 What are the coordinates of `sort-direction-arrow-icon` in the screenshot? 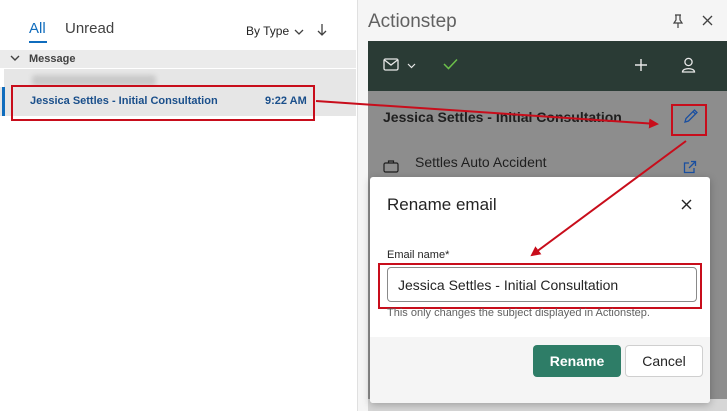 It's located at (322, 30).